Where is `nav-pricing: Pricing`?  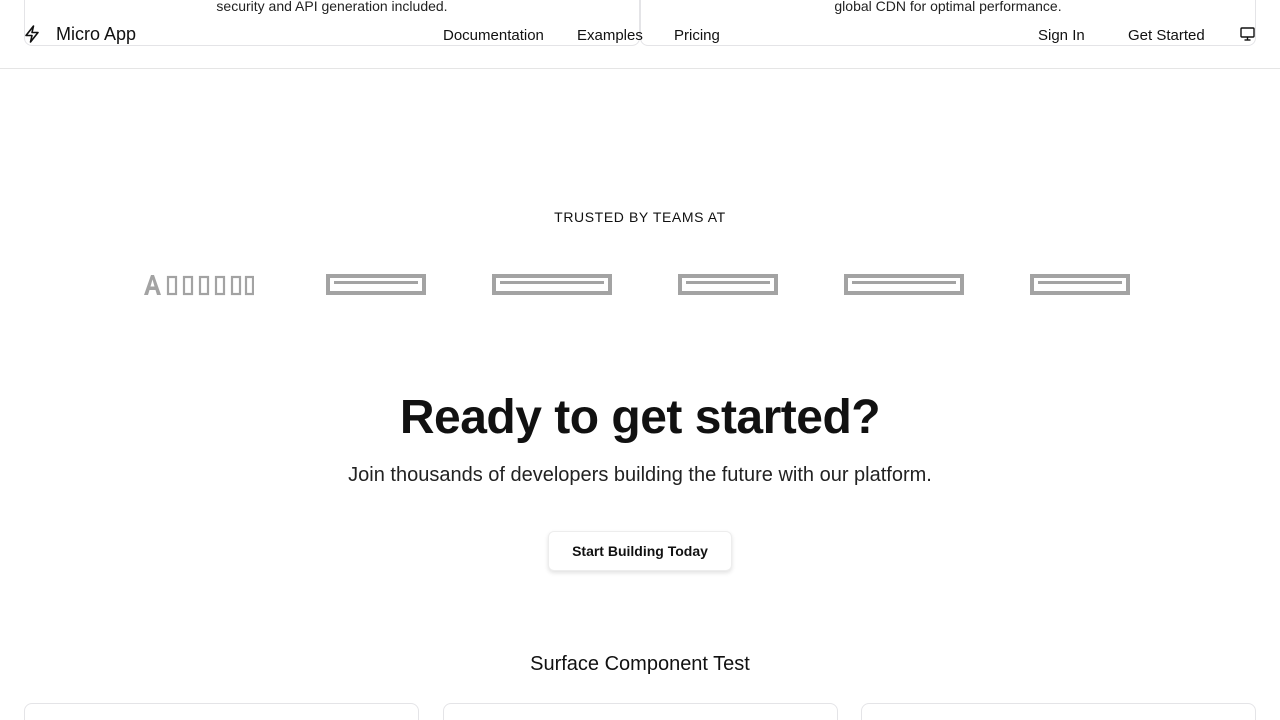
nav-pricing: Pricing is located at coordinates (697, 35).